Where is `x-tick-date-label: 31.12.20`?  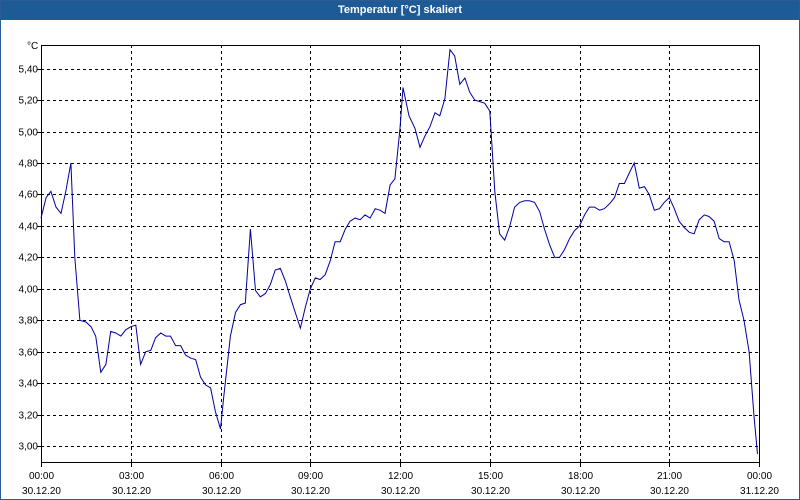 x-tick-date-label: 31.12.20 is located at coordinates (759, 491).